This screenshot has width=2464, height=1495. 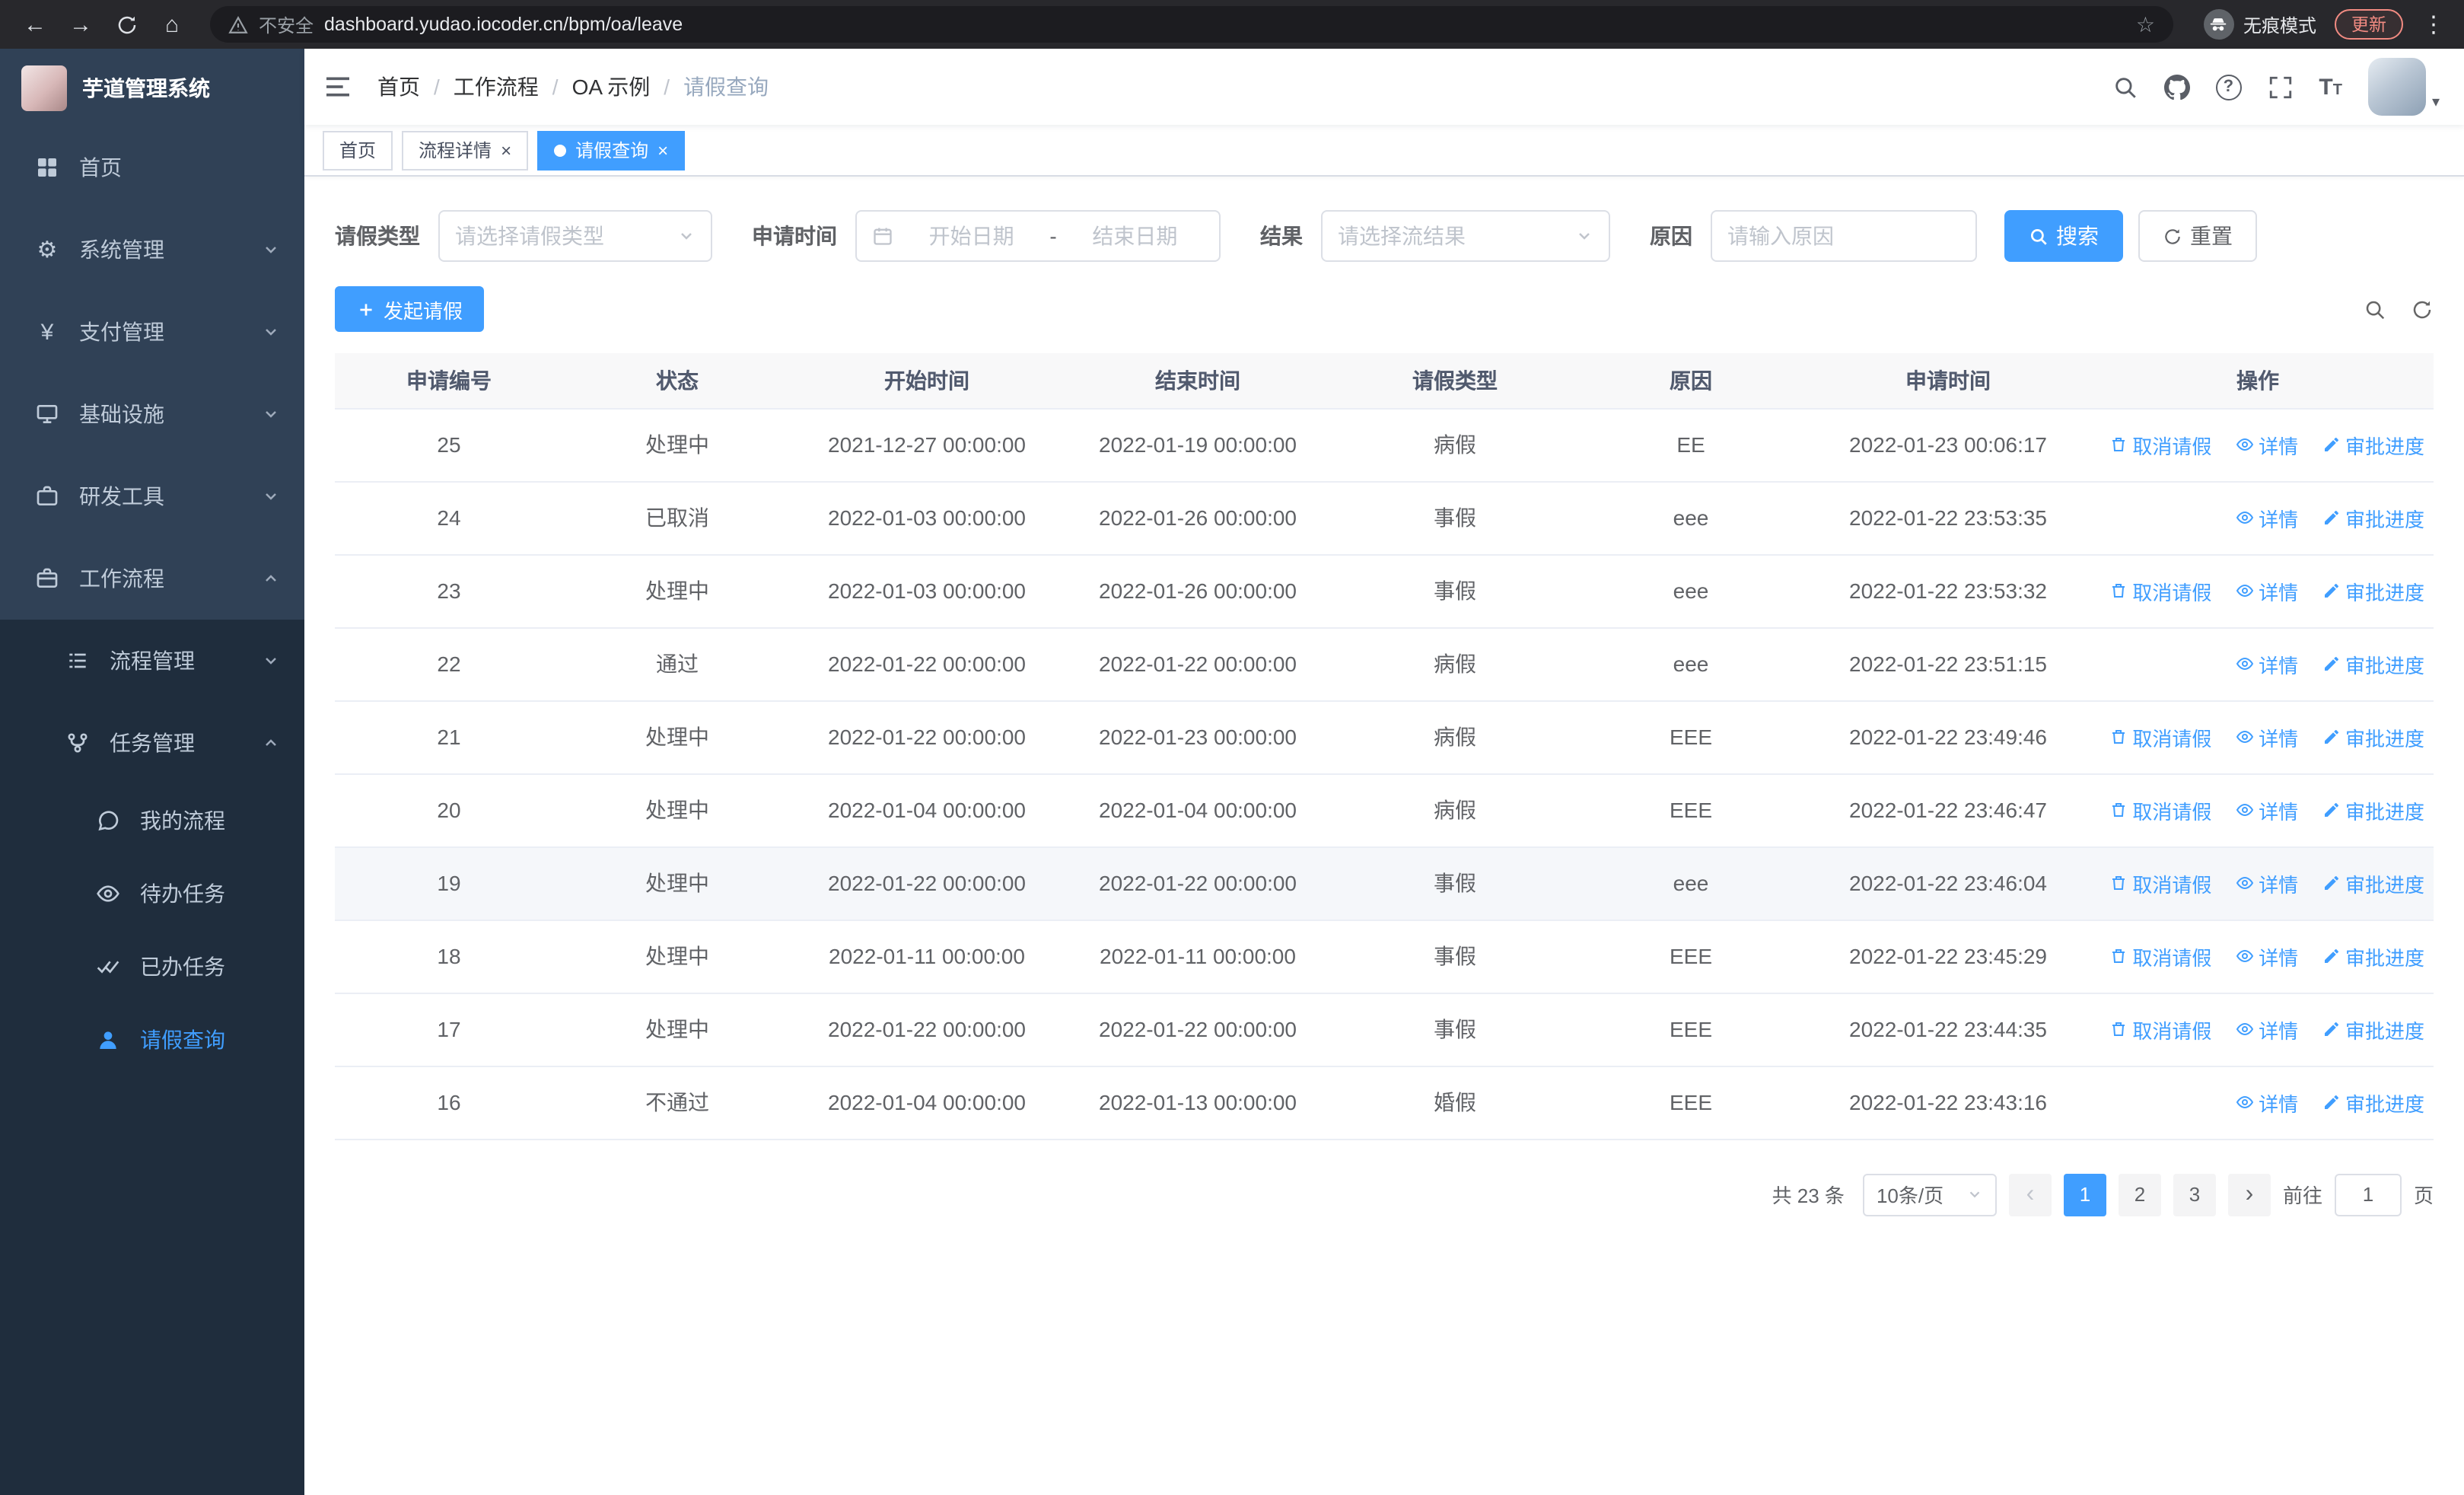 I want to click on sidebar-item-done-tasks: 已办任务, so click(x=152, y=967).